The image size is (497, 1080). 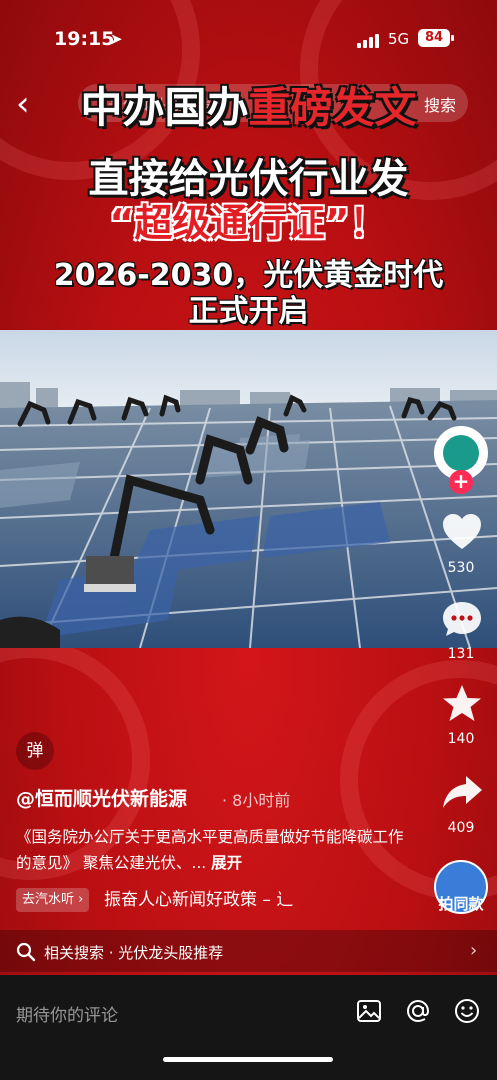 What do you see at coordinates (462, 620) in the screenshot?
I see `comment-bubble-icon` at bounding box center [462, 620].